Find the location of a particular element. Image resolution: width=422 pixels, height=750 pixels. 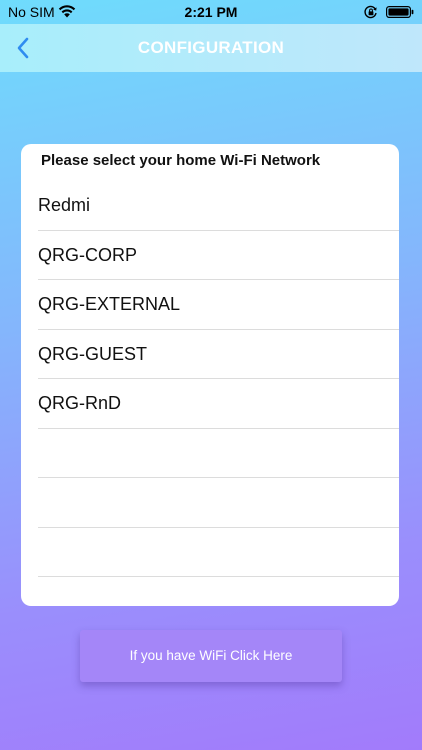

page-title: CONFIGURATION is located at coordinates (211, 47).